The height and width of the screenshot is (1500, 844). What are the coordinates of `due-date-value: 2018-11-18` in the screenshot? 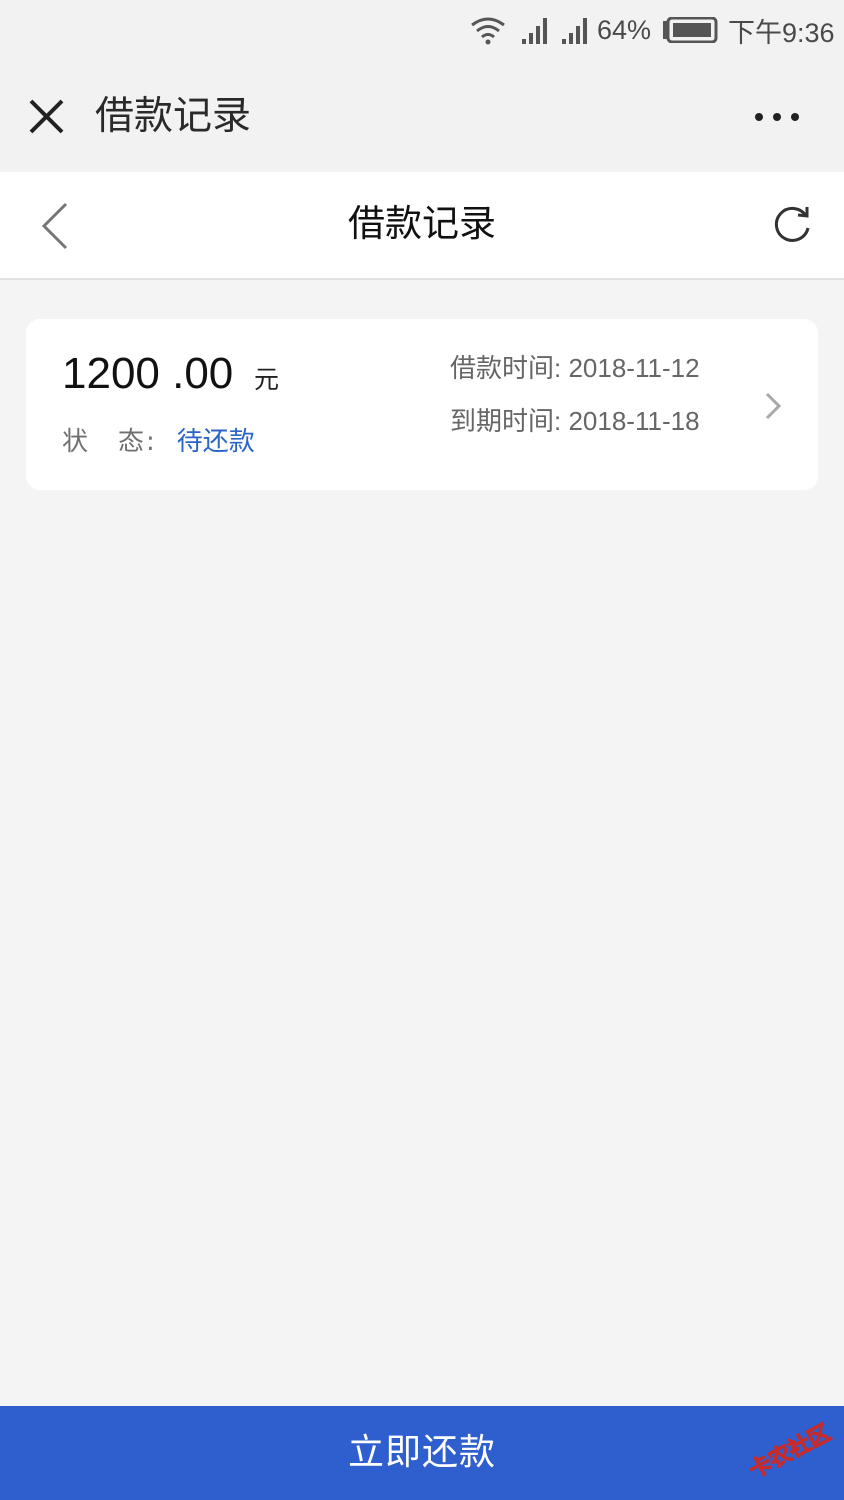 It's located at (634, 421).